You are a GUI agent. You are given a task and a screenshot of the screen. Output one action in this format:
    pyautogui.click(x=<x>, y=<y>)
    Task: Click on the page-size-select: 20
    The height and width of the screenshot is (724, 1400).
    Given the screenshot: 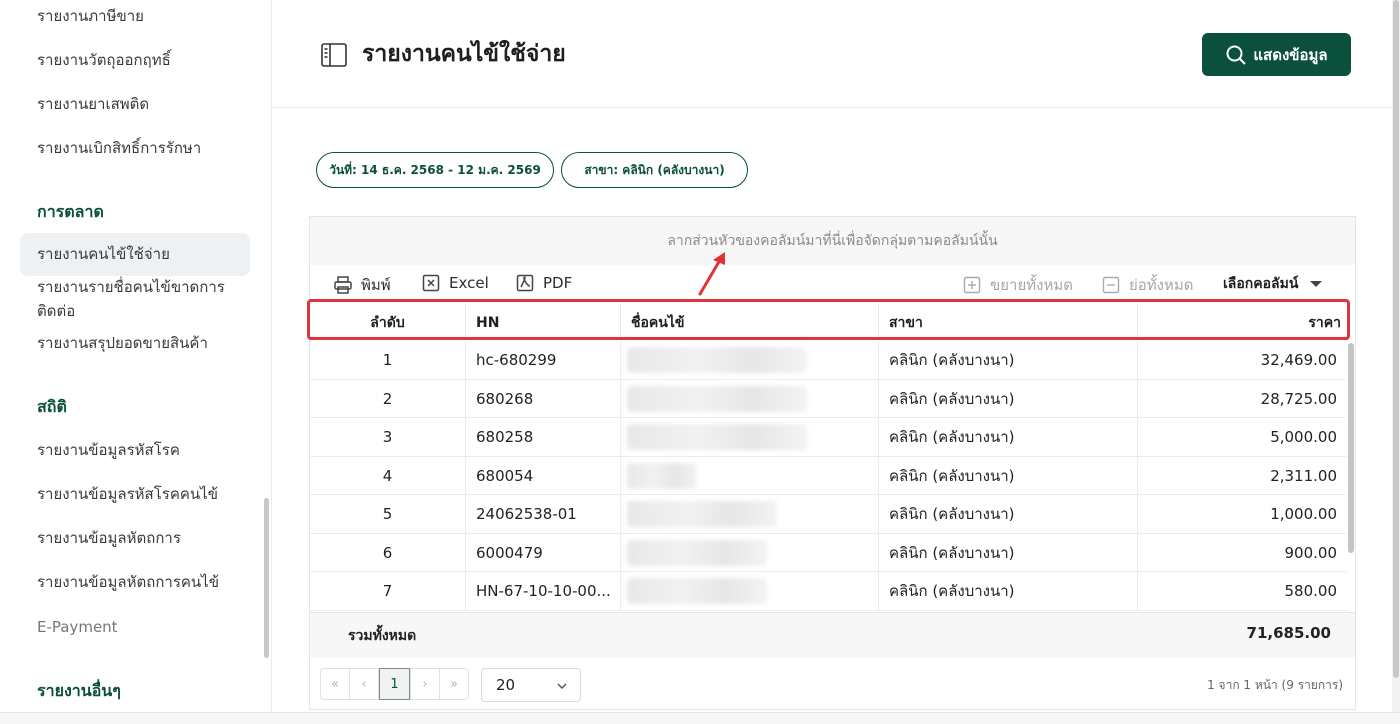 What is the action you would take?
    pyautogui.click(x=531, y=685)
    